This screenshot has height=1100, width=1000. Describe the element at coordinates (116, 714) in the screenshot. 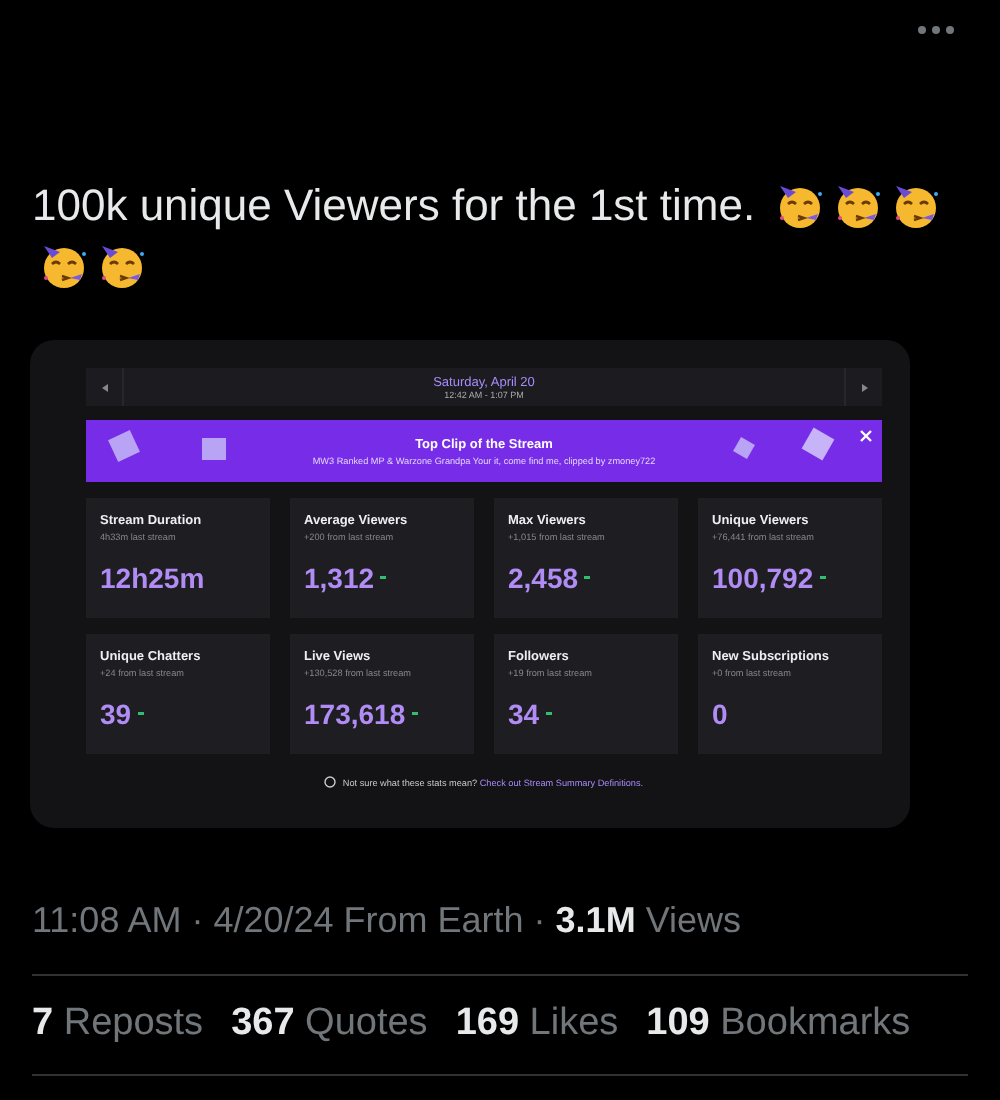

I see `stat-value: 39` at that location.